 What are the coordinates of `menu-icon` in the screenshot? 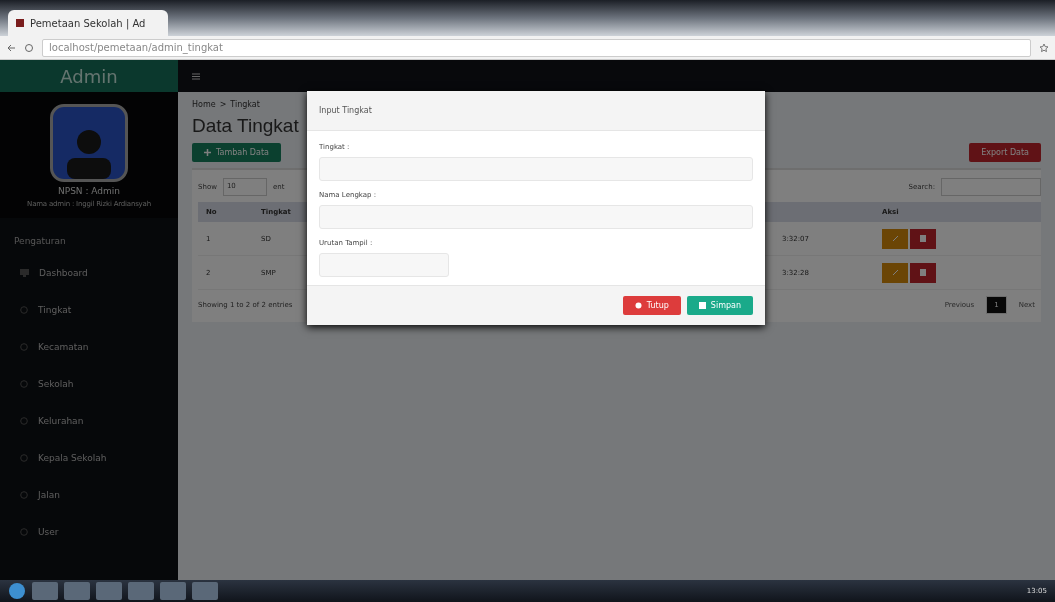 It's located at (196, 76).